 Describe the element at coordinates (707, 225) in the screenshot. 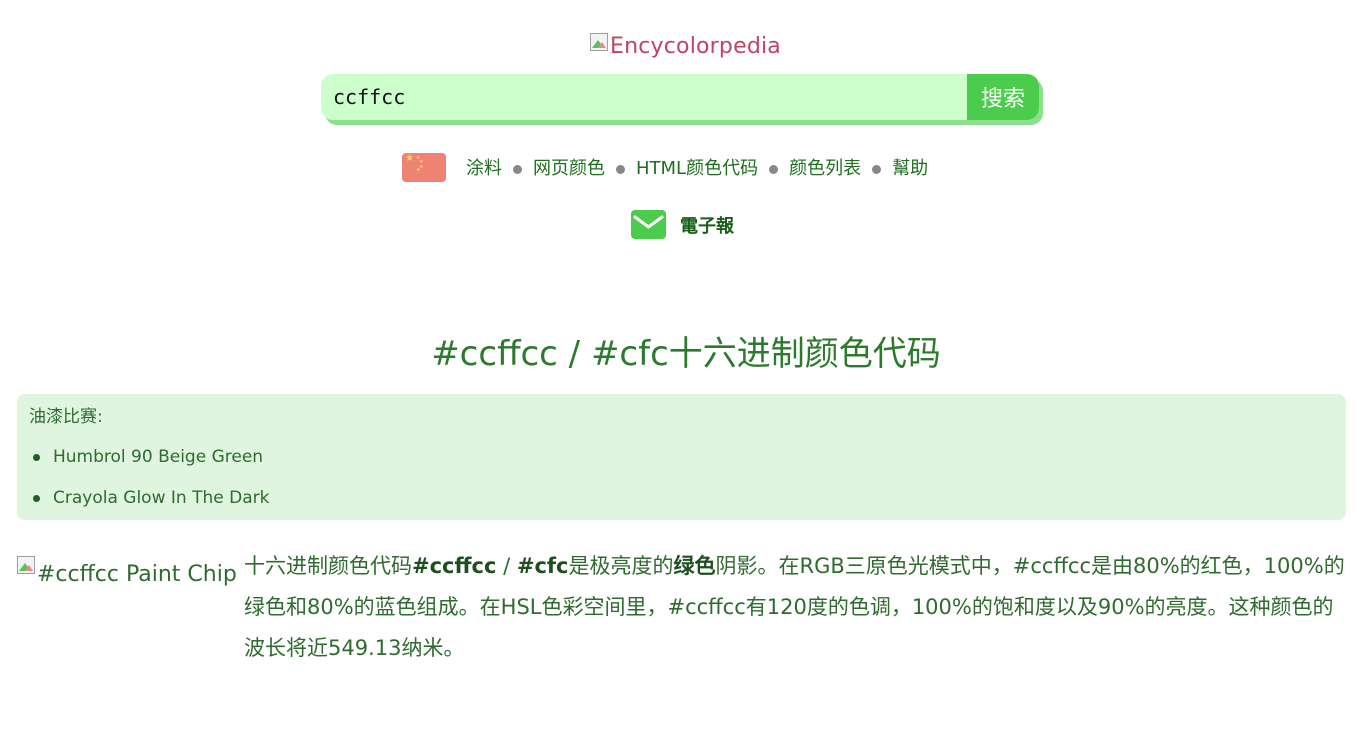

I see `newsletter-link: 電子報` at that location.